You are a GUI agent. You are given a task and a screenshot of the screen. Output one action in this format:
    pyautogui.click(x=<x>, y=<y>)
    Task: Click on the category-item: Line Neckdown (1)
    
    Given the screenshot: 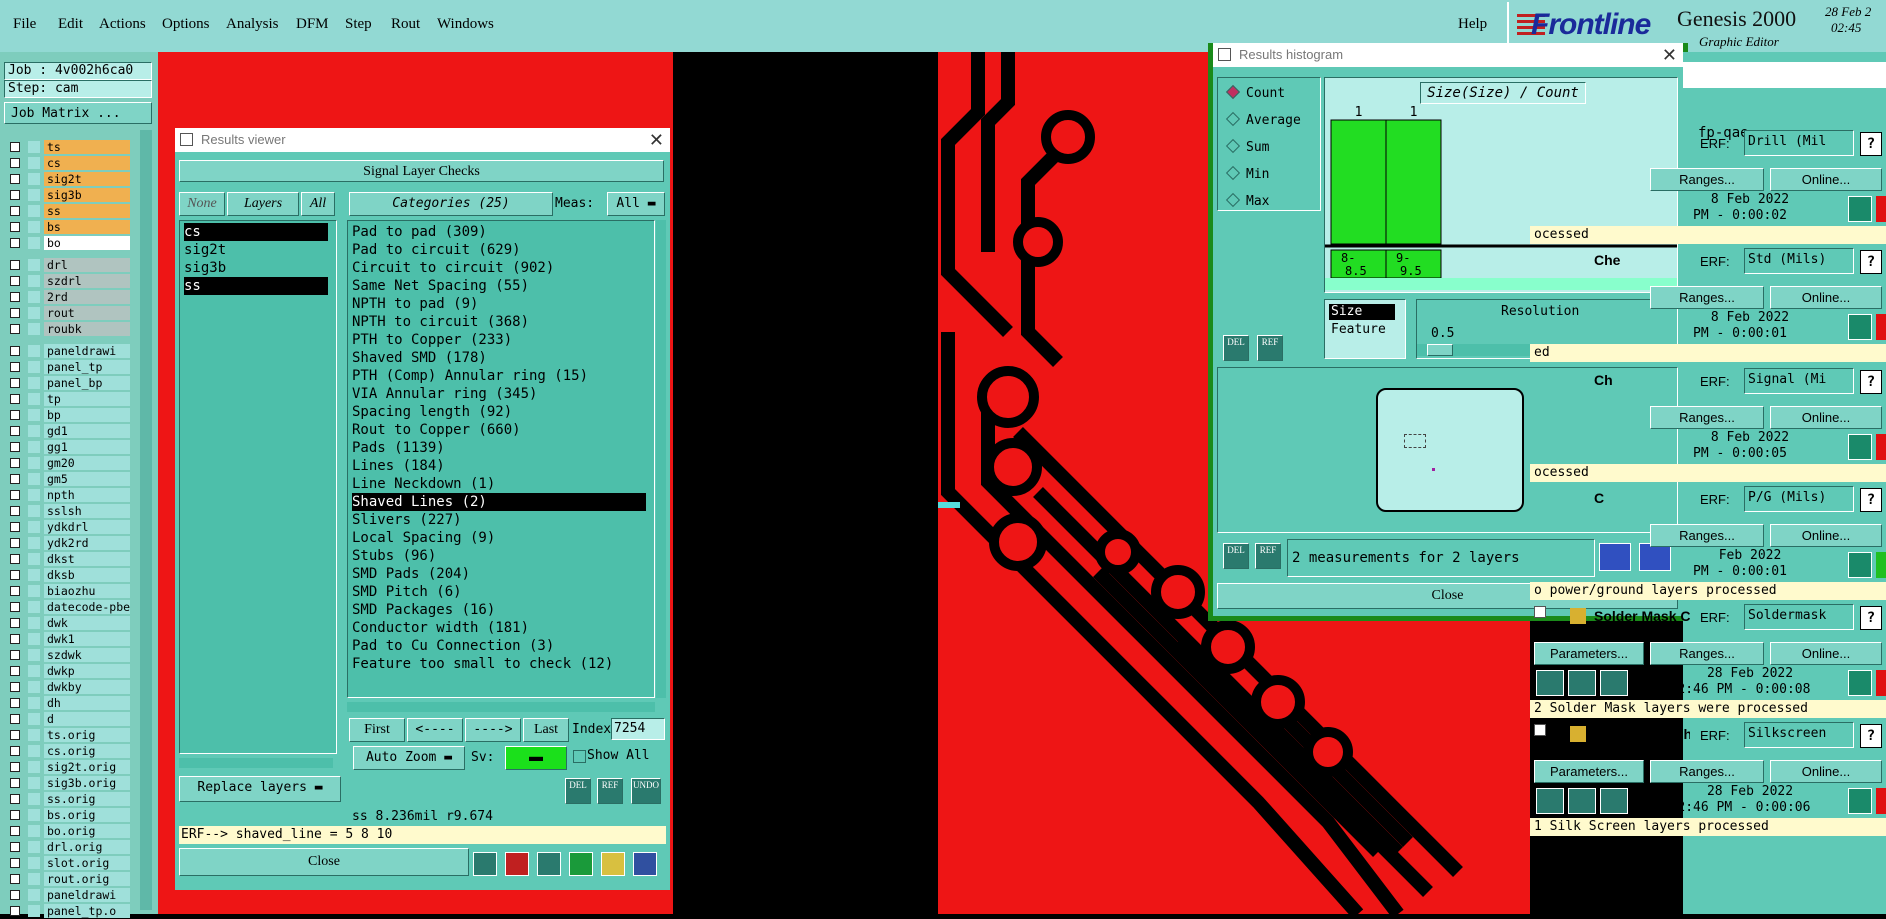 What is the action you would take?
    pyautogui.click(x=499, y=484)
    